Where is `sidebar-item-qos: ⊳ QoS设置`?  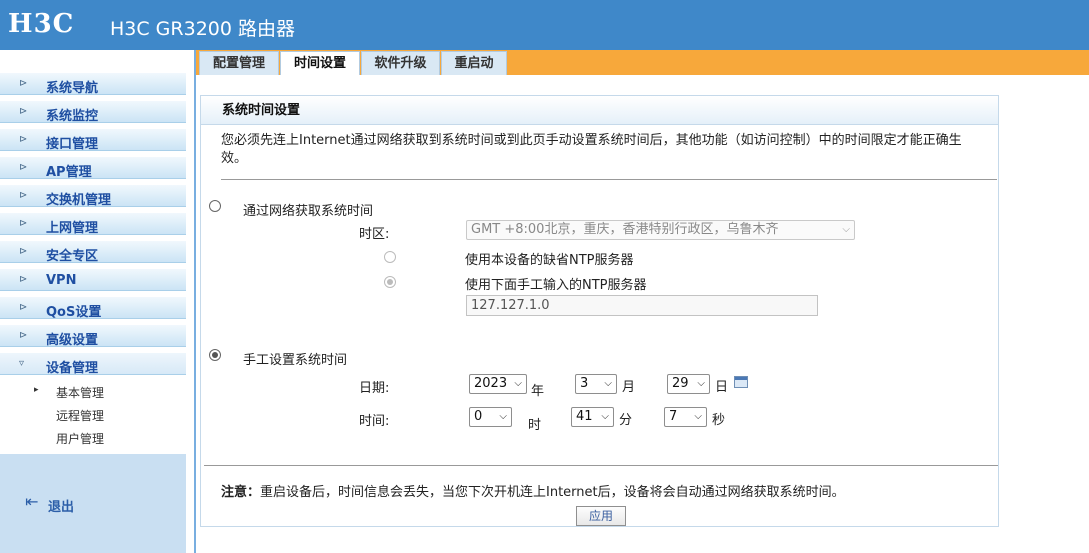 sidebar-item-qos: ⊳ QoS设置 is located at coordinates (97, 308).